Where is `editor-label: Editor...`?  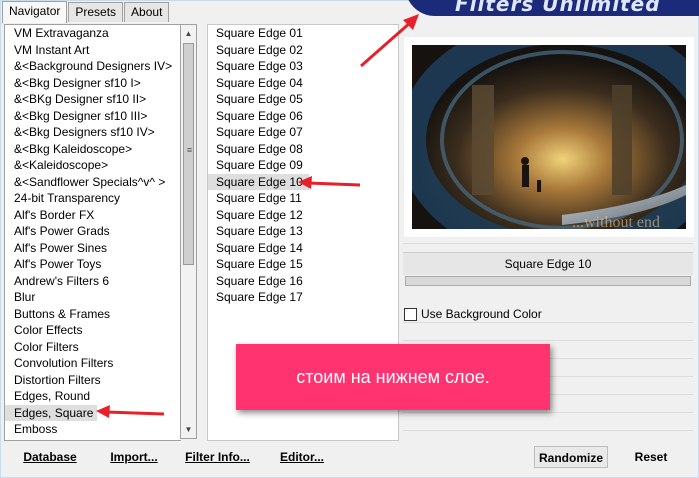 editor-label: Editor... is located at coordinates (301, 457).